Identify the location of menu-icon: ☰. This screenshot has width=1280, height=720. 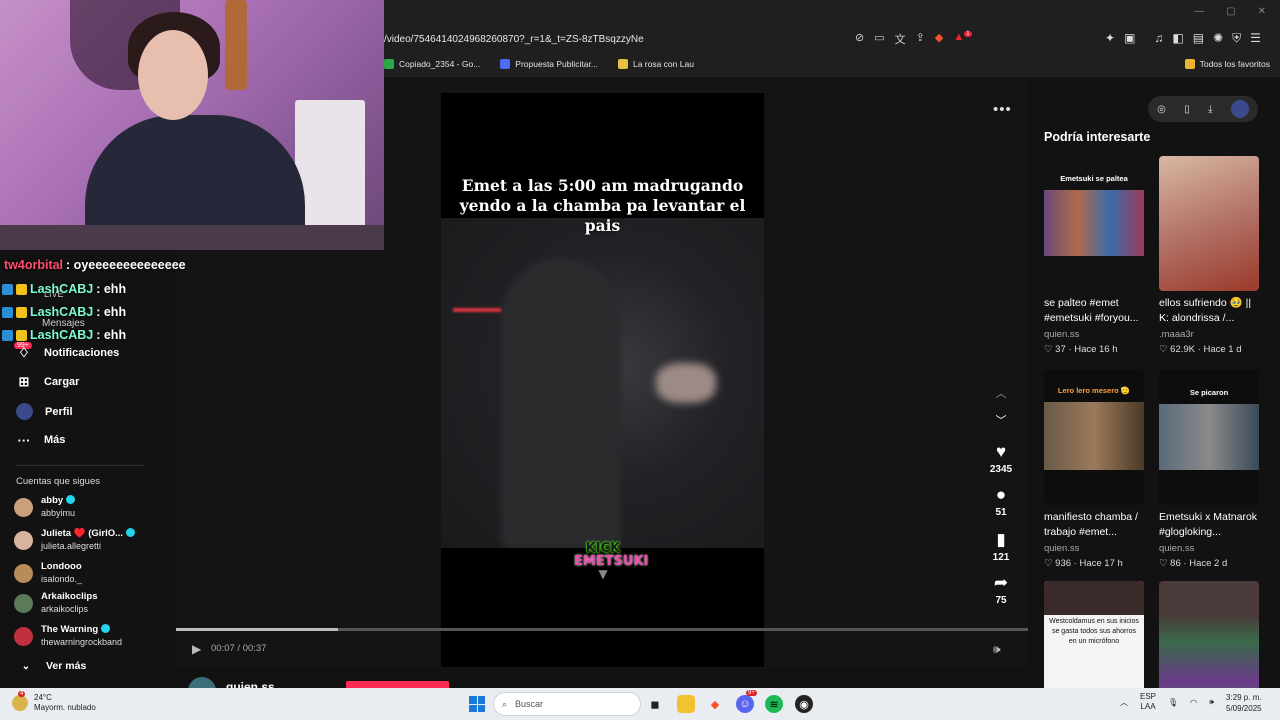
(1255, 38).